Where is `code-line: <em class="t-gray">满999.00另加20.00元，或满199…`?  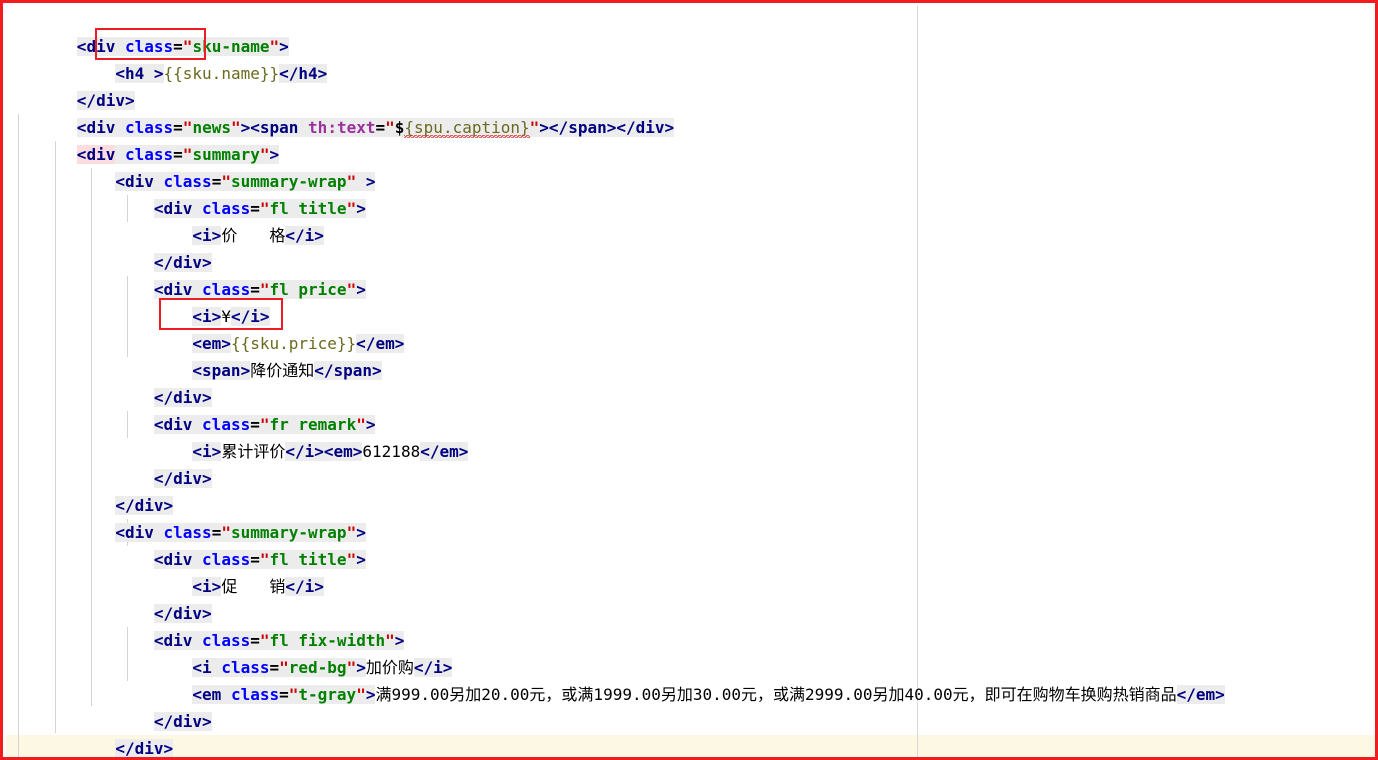 code-line: <em class="t-gray">满999.00另加20.00元，或满199… is located at coordinates (622, 679).